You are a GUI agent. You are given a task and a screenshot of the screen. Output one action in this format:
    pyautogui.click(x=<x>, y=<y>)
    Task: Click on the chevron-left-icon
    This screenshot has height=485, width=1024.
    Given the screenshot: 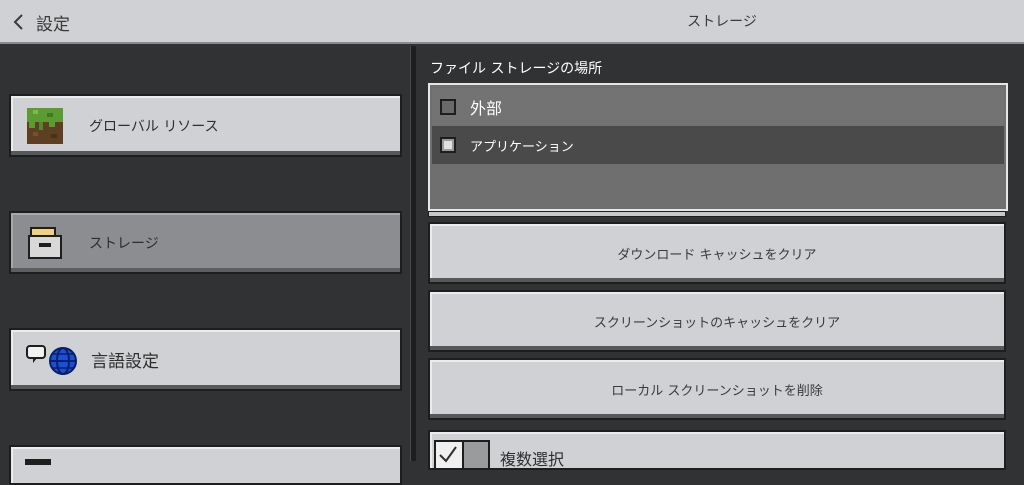 What is the action you would take?
    pyautogui.click(x=18, y=22)
    